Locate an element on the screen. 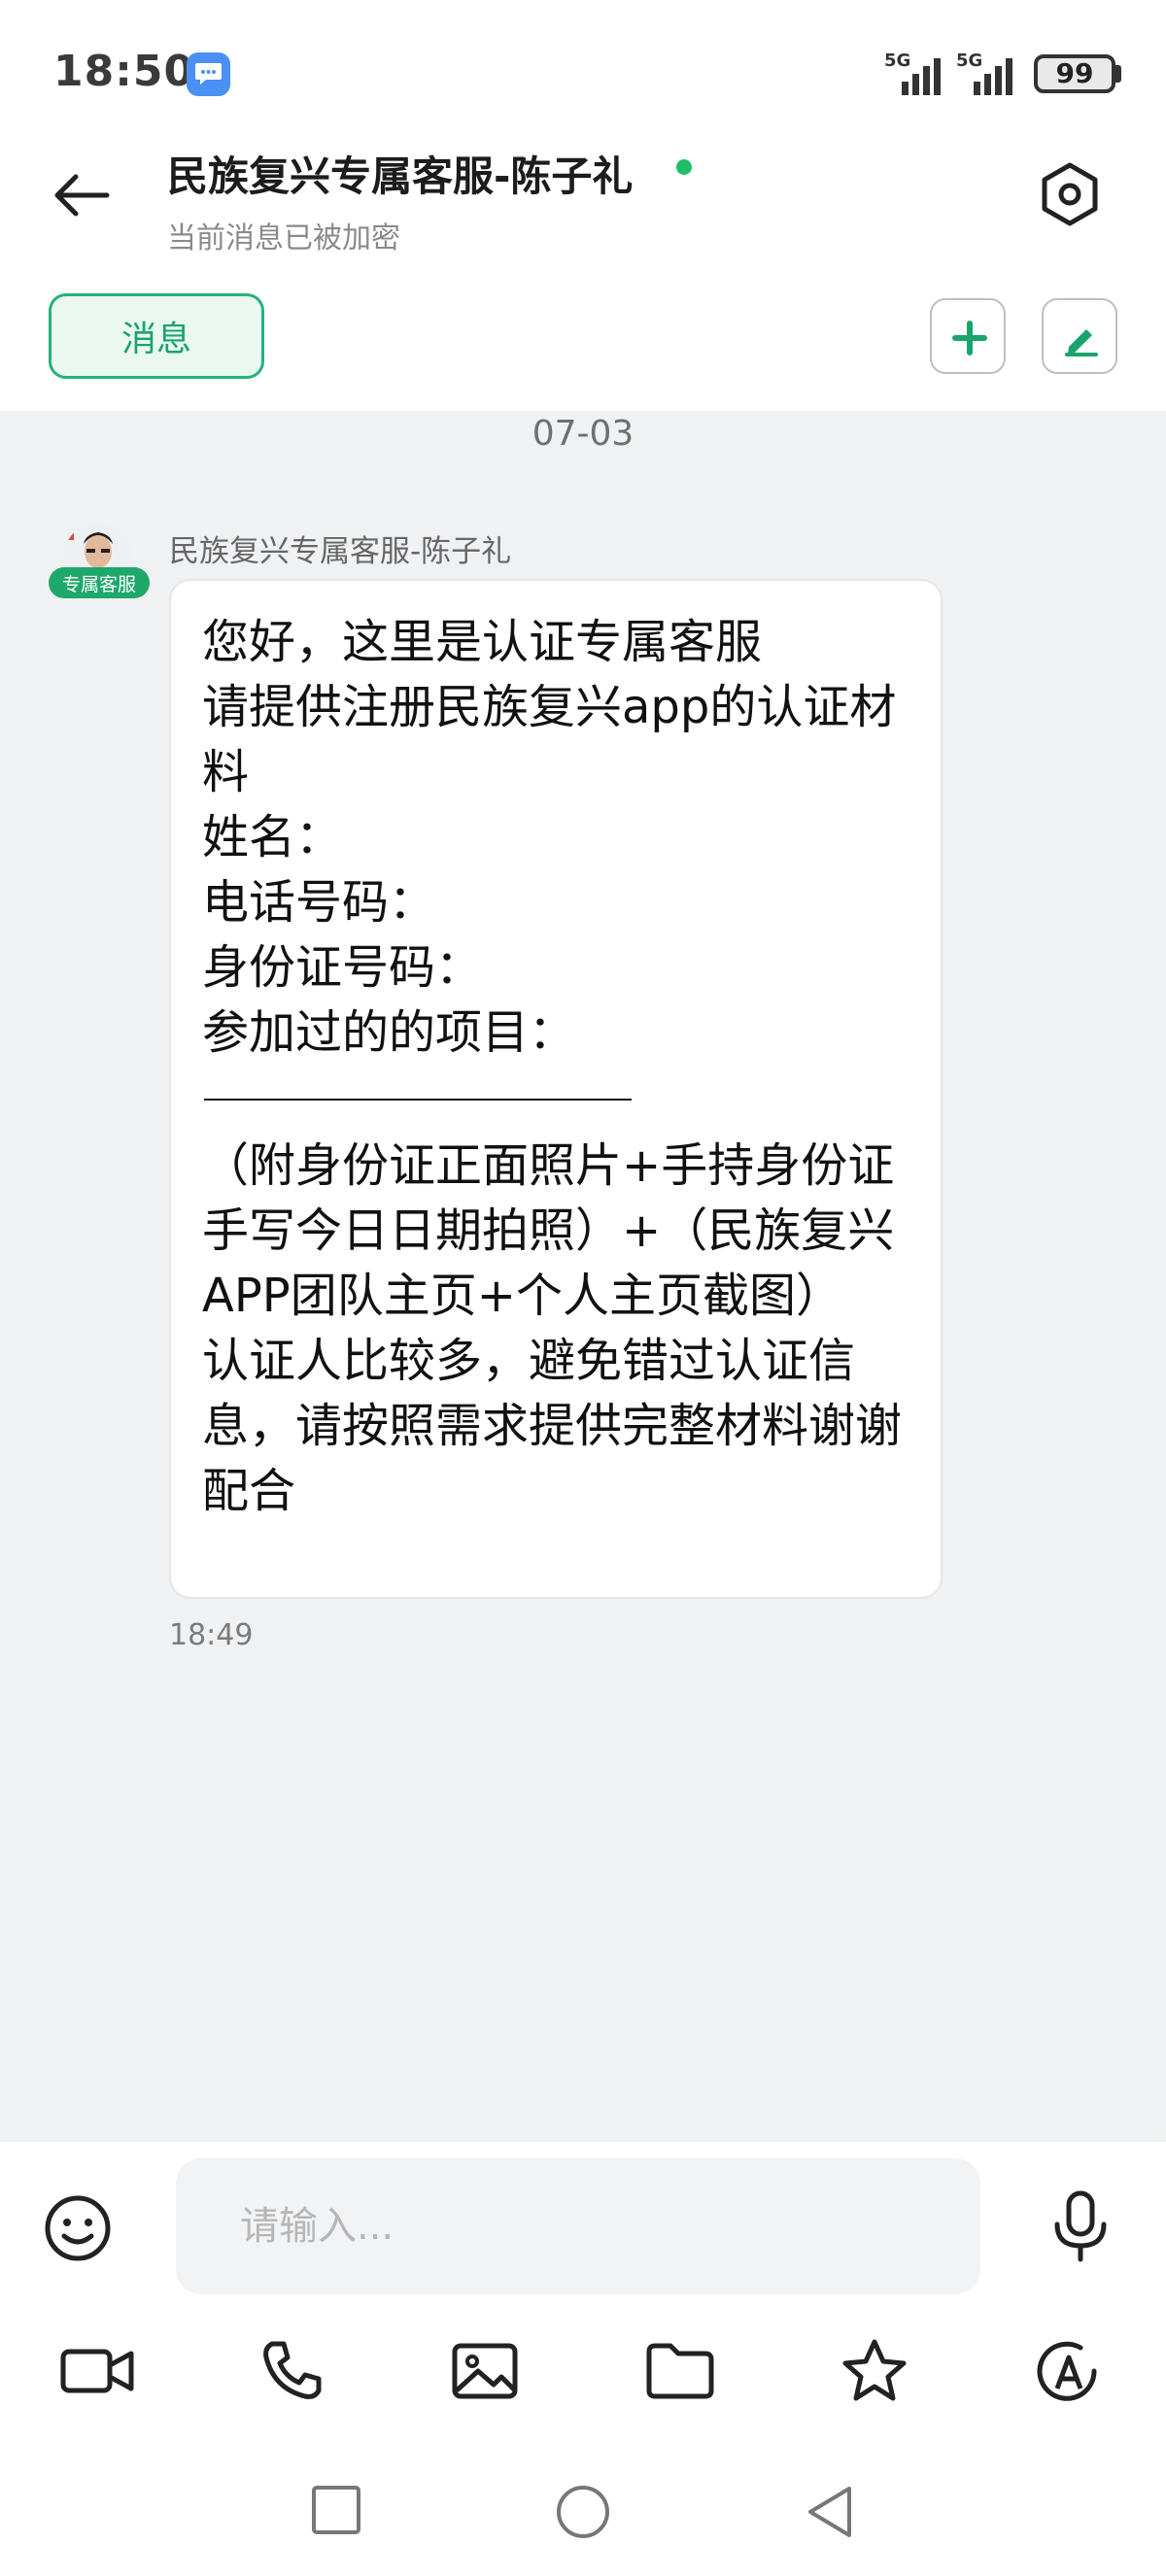  message-timestamp: 18:49 is located at coordinates (211, 1635).